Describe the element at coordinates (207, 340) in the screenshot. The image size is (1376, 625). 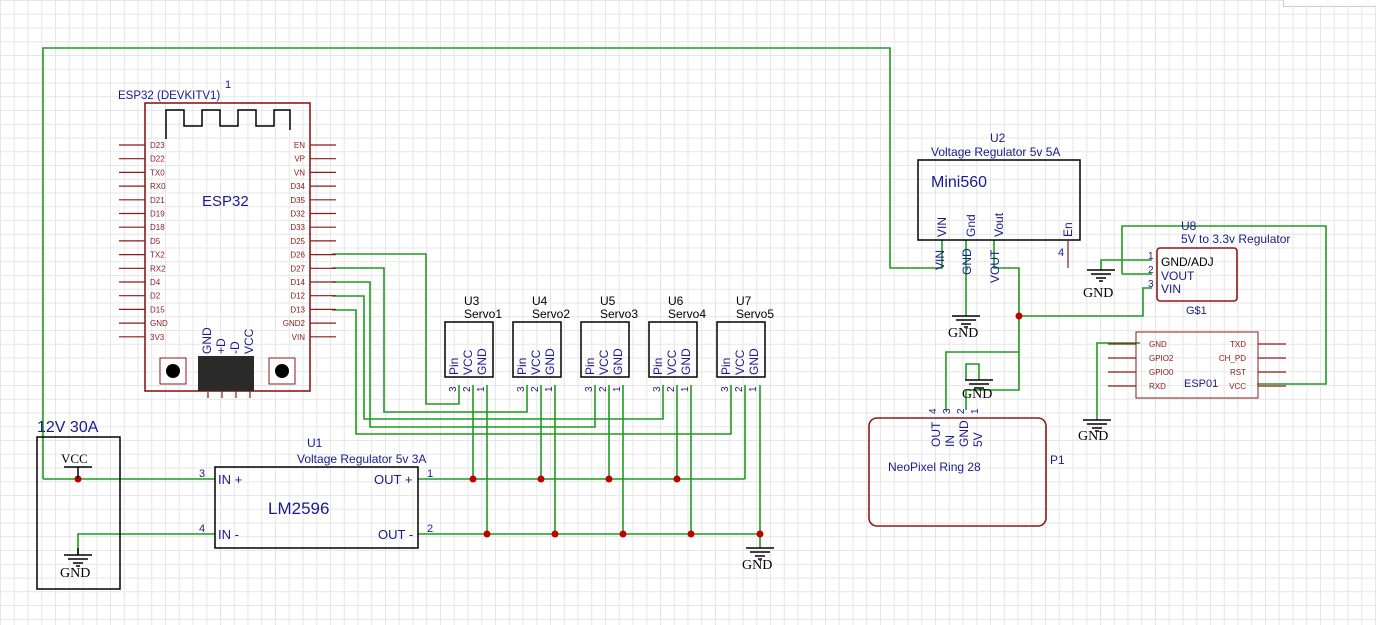
I see `esp32-bottom-pin-label: GND` at that location.